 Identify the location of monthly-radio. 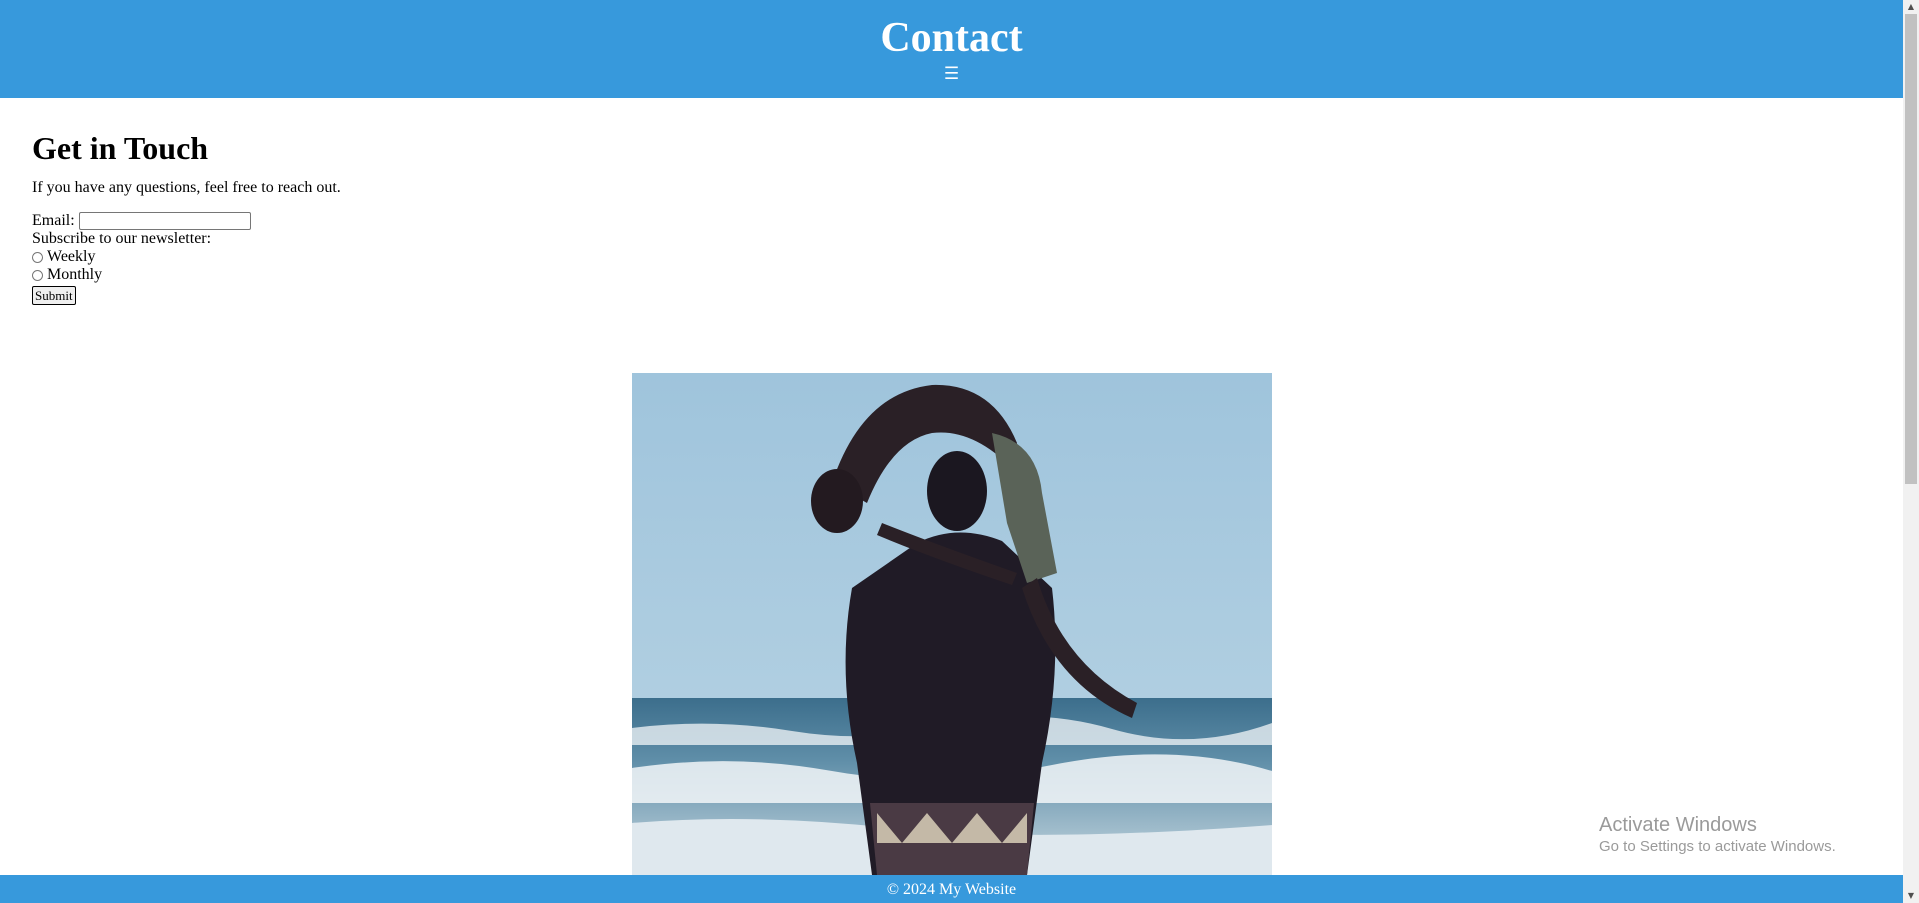
(37, 275).